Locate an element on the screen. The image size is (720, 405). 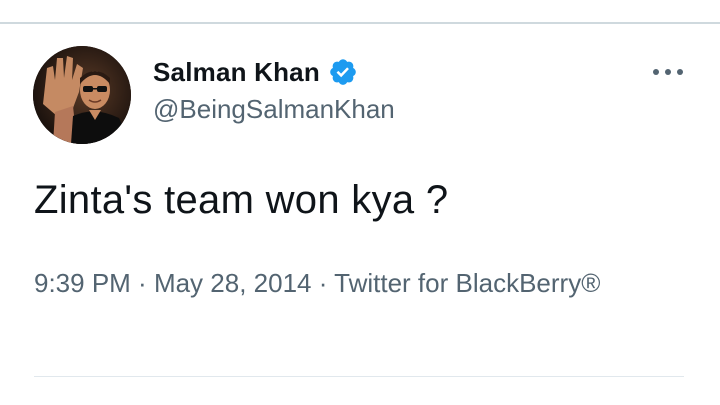
more-options-icon is located at coordinates (668, 72).